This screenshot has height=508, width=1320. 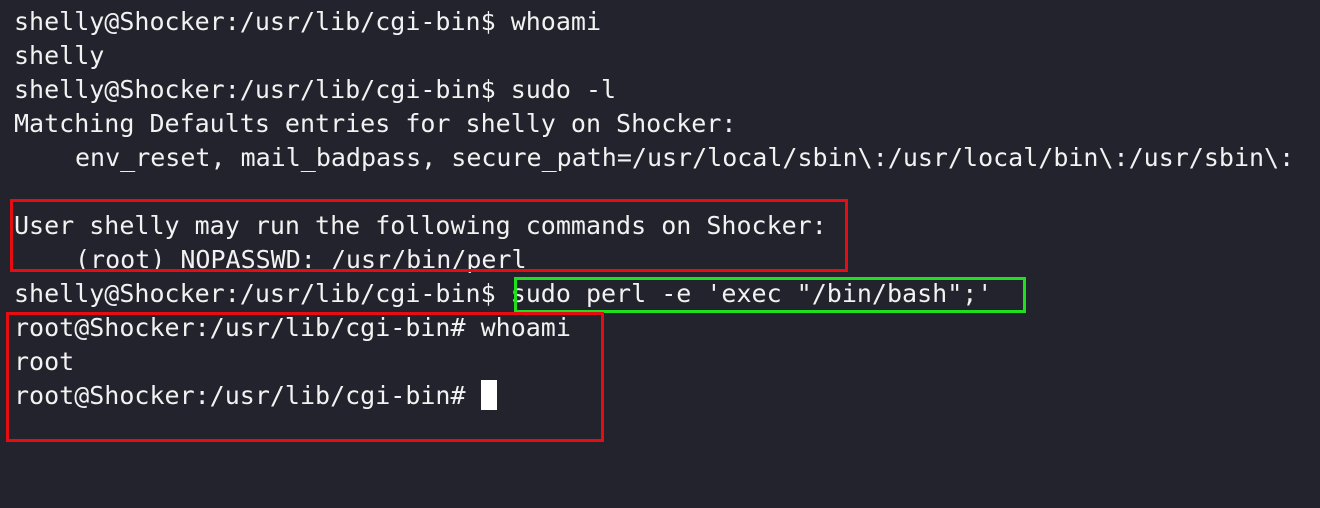 I want to click on terminal-line-prompt: shelly@Shocker:/usr/lib/cgi-bin$ sudo -l, so click(x=315, y=90).